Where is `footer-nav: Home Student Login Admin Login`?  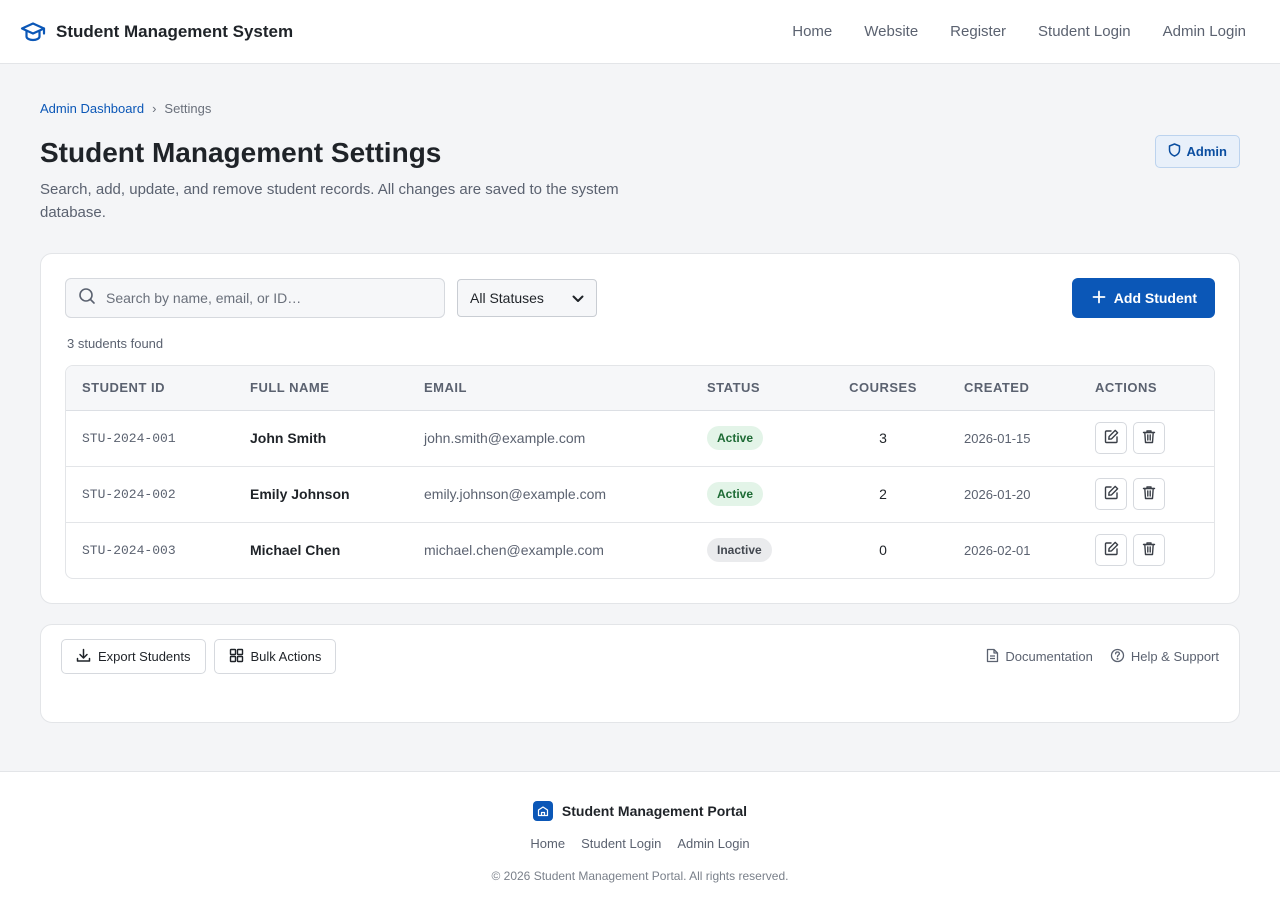 footer-nav: Home Student Login Admin Login is located at coordinates (639, 843).